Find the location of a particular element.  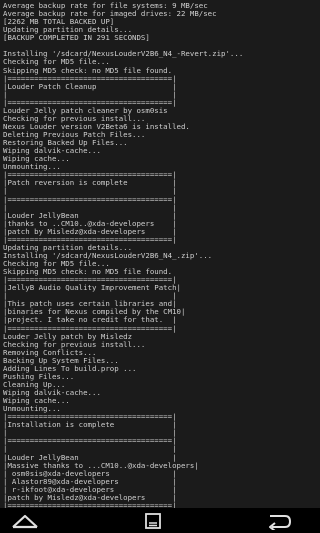

navigation-bar is located at coordinates (160, 520).